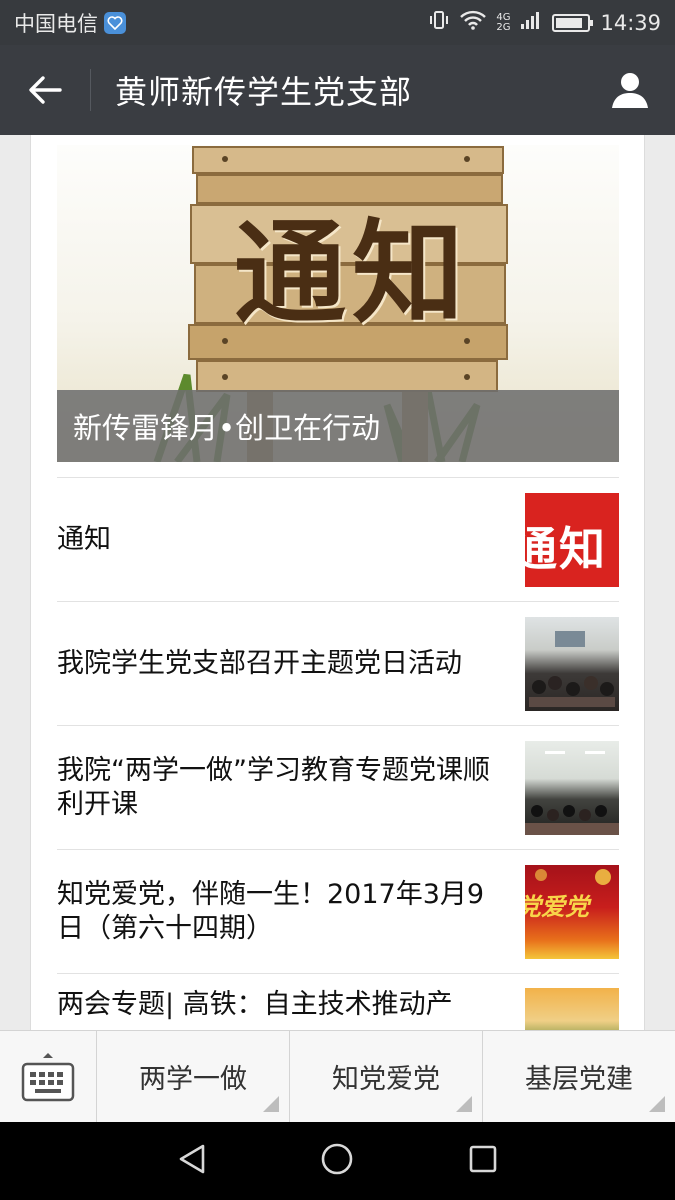 The width and height of the screenshot is (675, 1200). I want to click on vibrate-icon, so click(439, 22).